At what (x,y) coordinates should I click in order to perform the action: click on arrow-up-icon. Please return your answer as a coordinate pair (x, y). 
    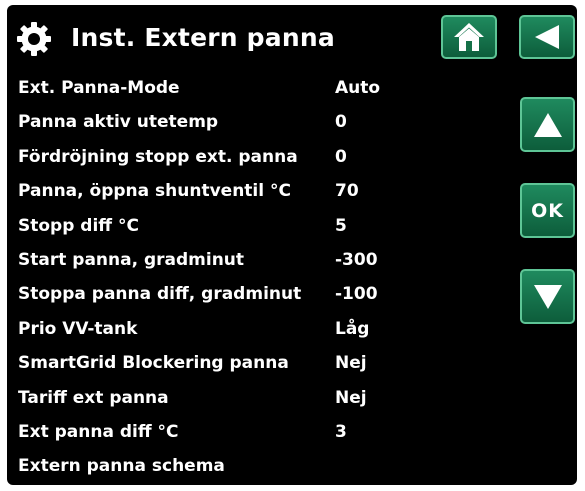
    Looking at the image, I should click on (547, 124).